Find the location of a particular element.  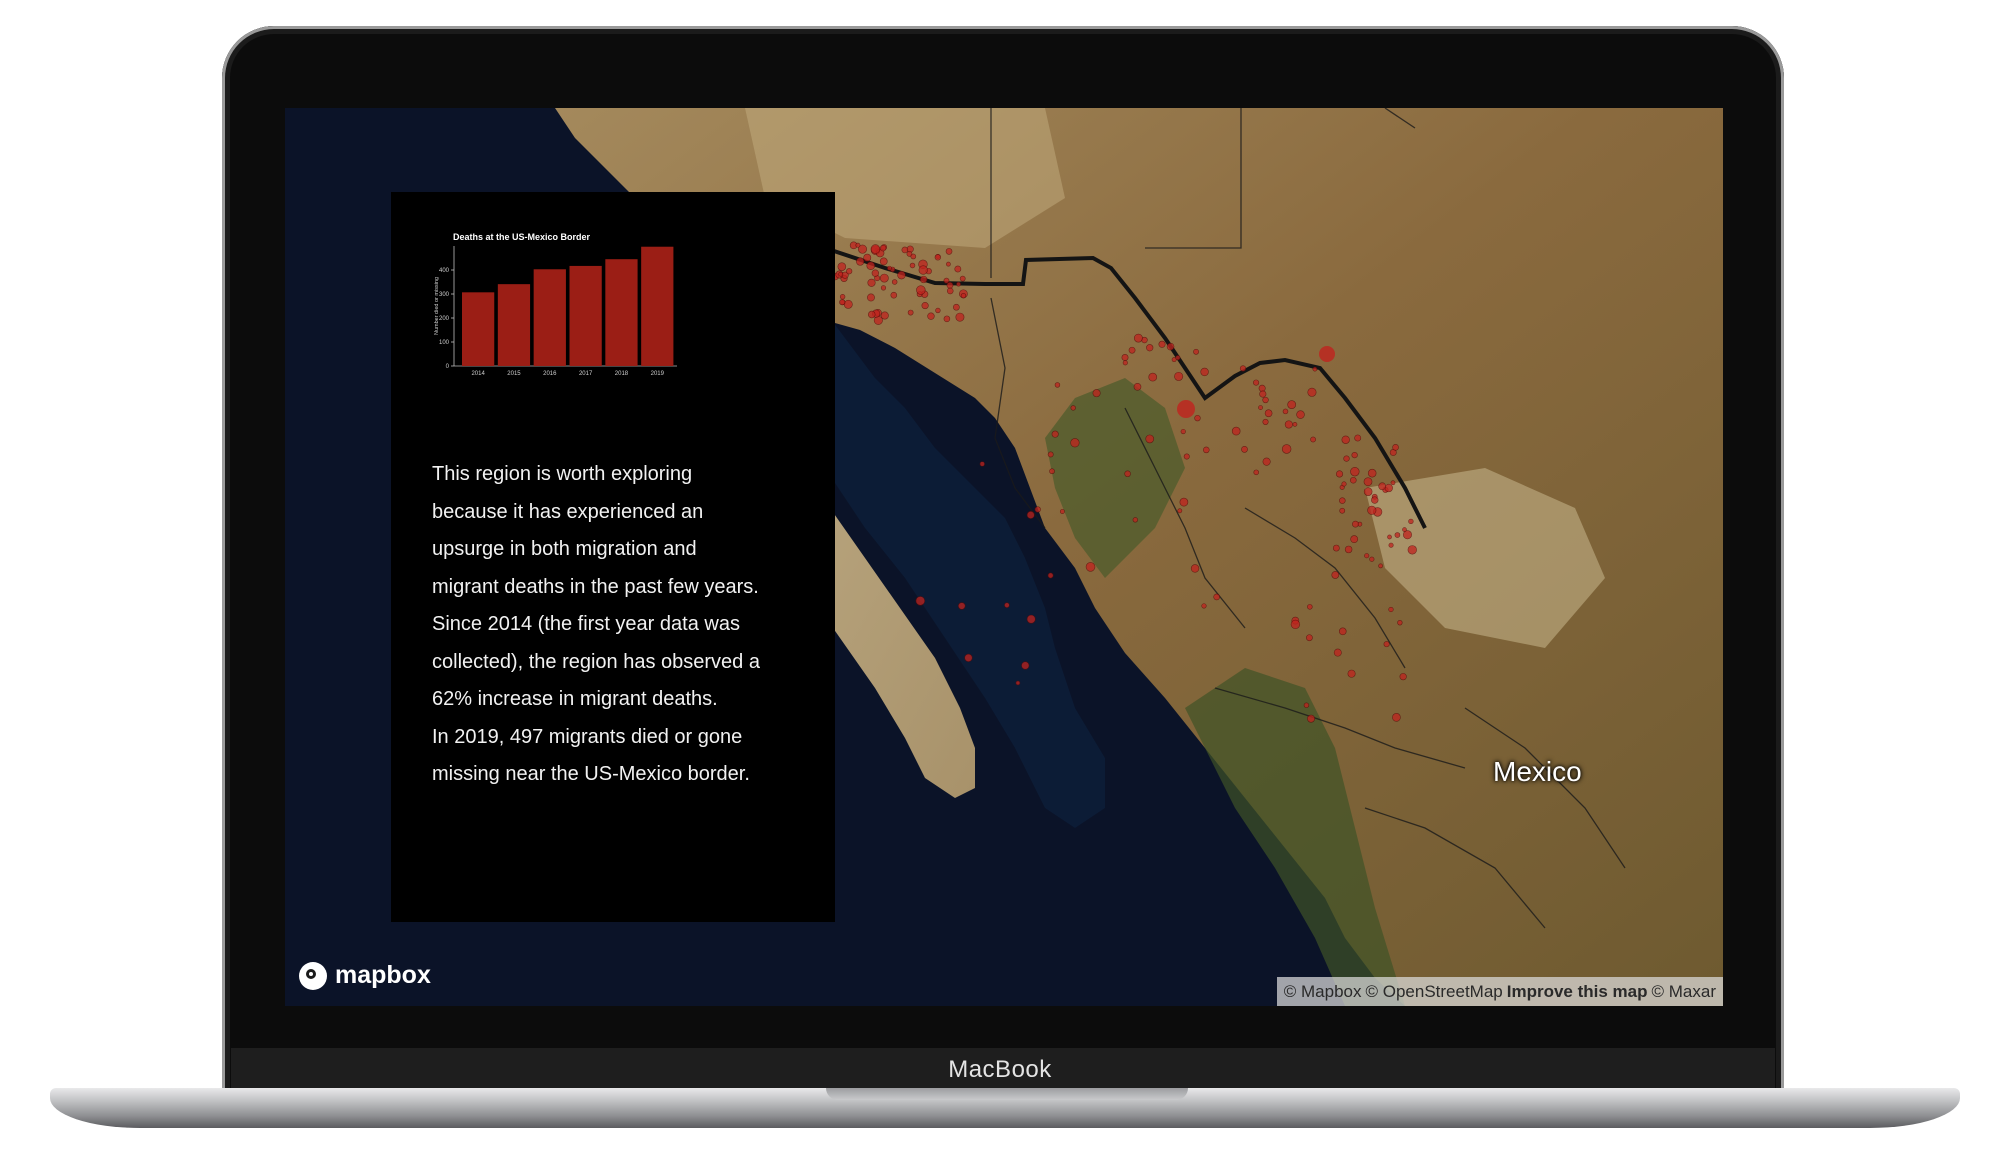

improve-map-link: Improve this map is located at coordinates (1577, 992).